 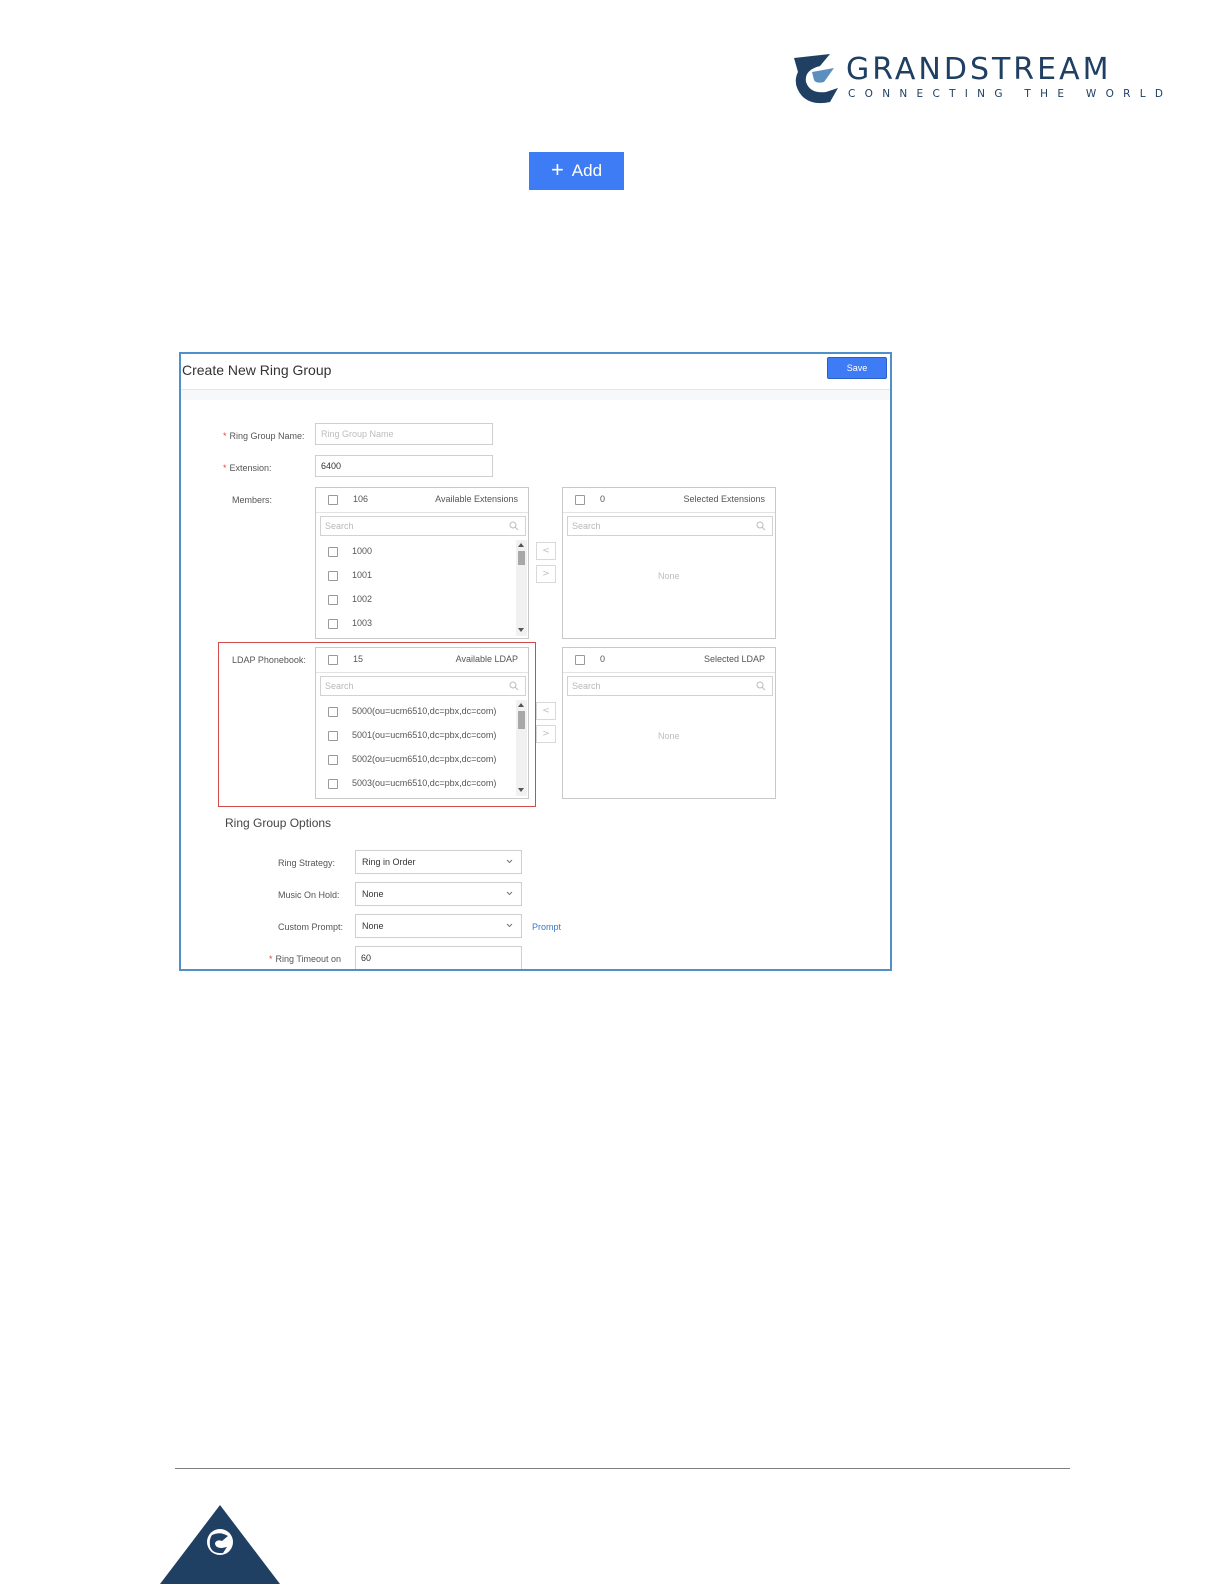 What do you see at coordinates (220, 1544) in the screenshot?
I see `footer-logo-icon` at bounding box center [220, 1544].